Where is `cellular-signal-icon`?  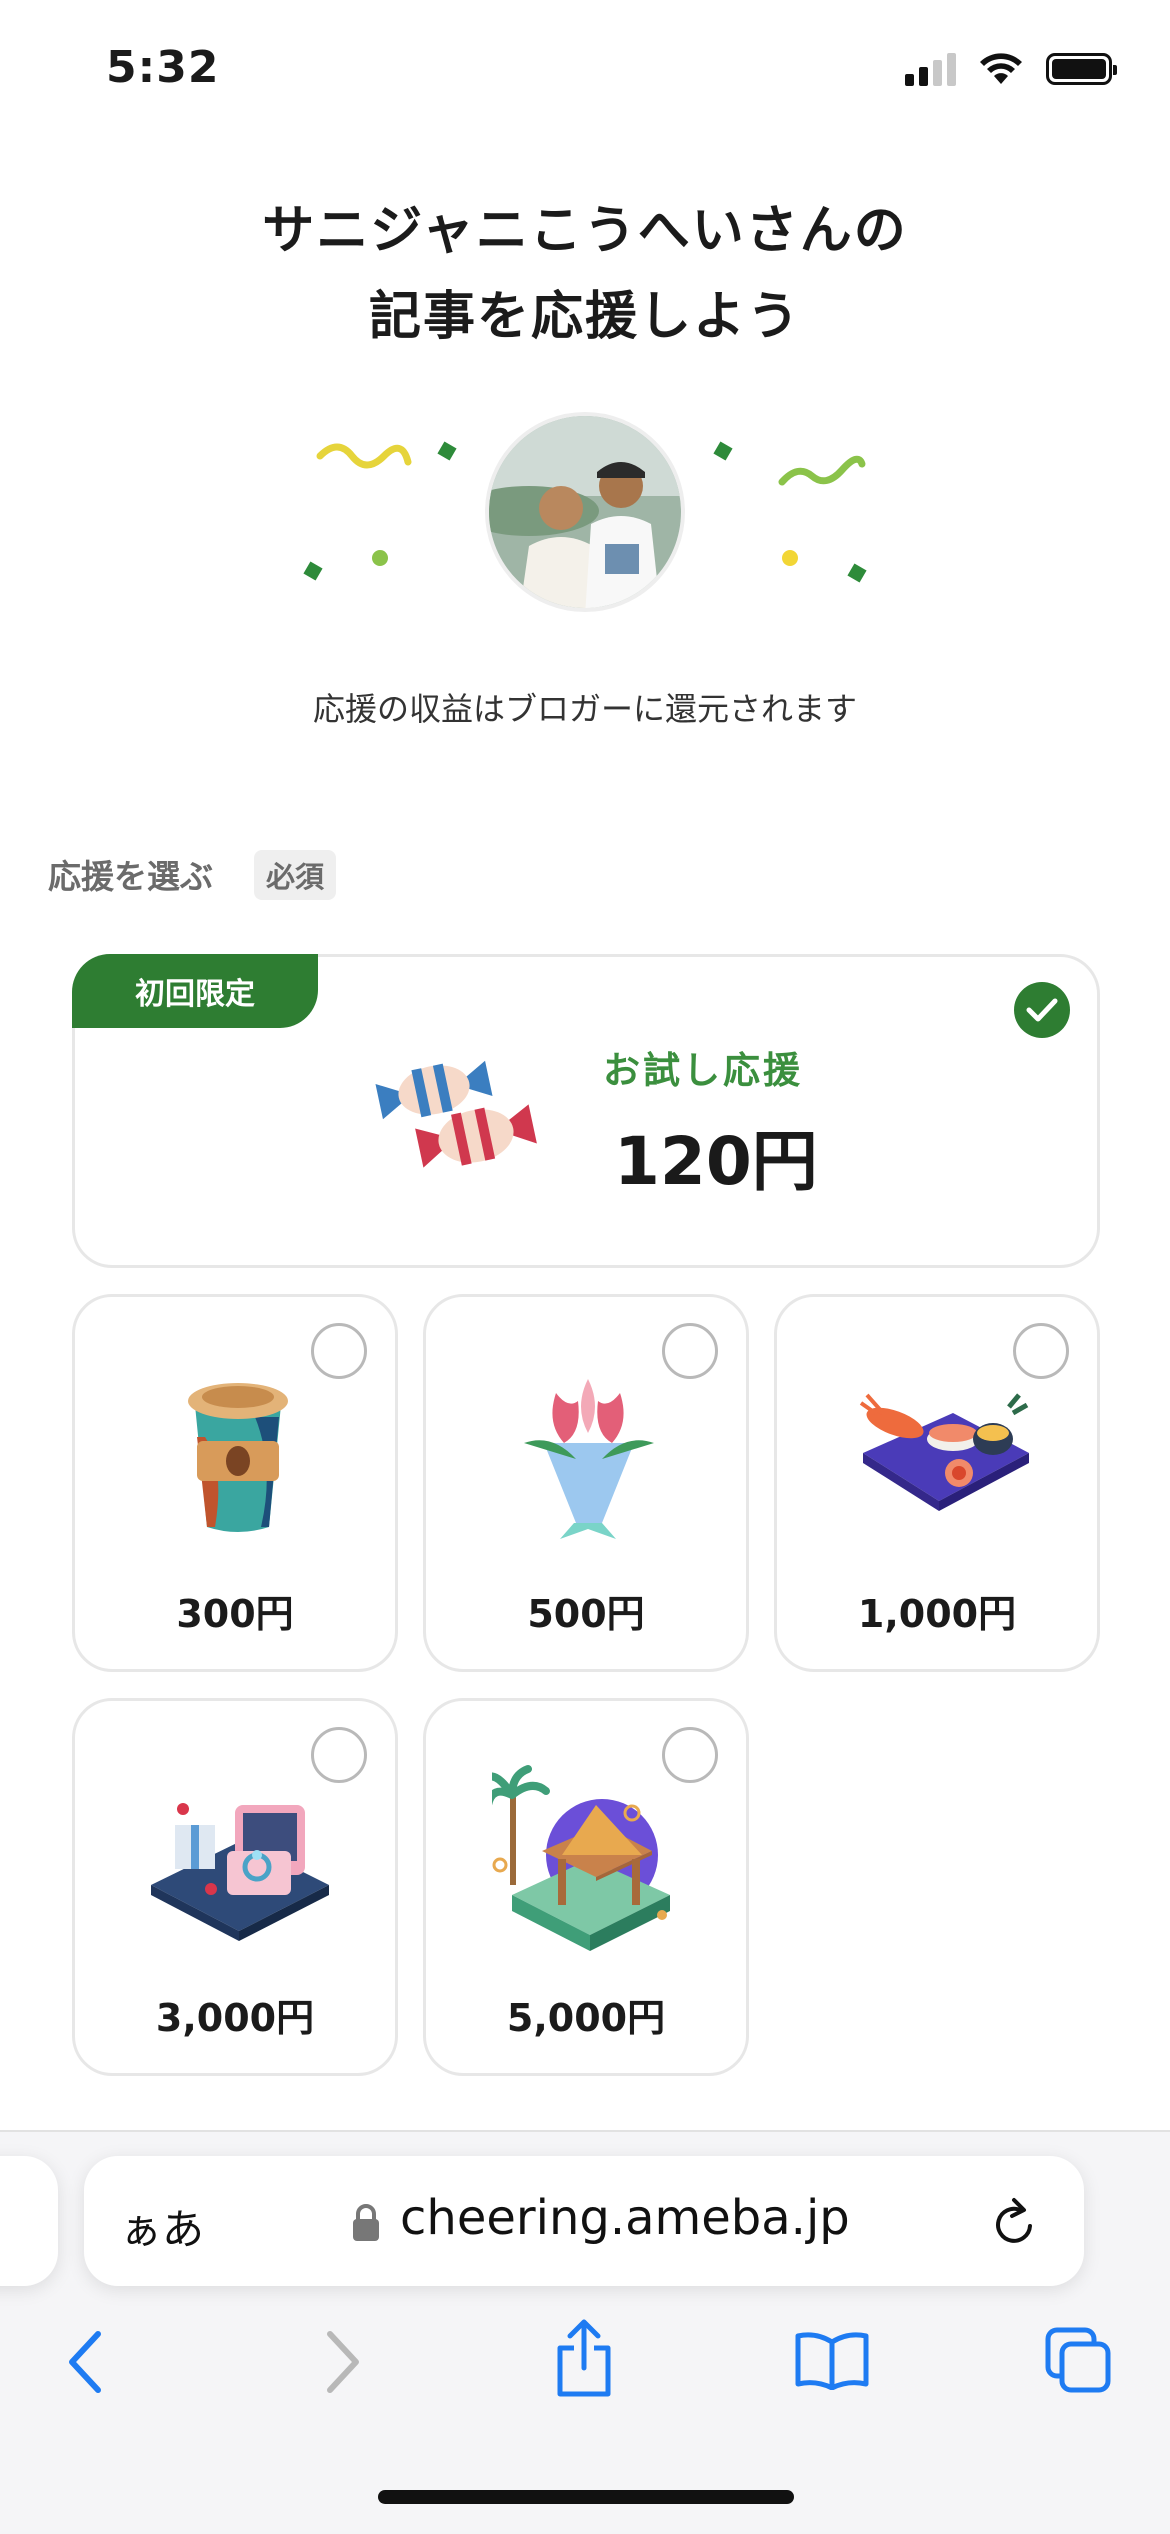
cellular-signal-icon is located at coordinates (930, 69).